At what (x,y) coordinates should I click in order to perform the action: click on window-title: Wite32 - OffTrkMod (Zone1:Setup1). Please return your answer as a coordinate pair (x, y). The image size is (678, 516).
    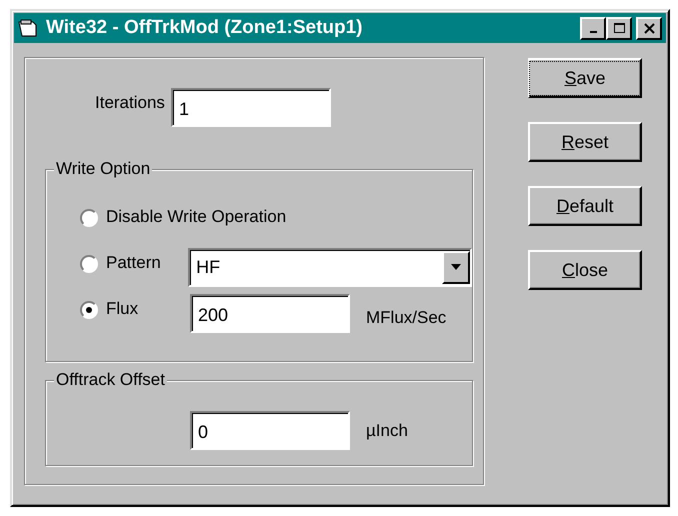
    Looking at the image, I should click on (204, 28).